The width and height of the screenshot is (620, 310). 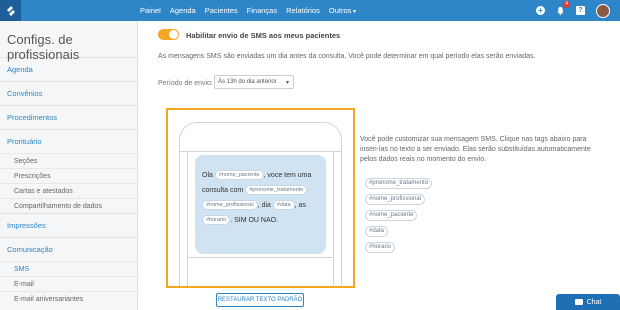 I want to click on tag-button-nome-profissional: #nome_profissional, so click(x=395, y=199).